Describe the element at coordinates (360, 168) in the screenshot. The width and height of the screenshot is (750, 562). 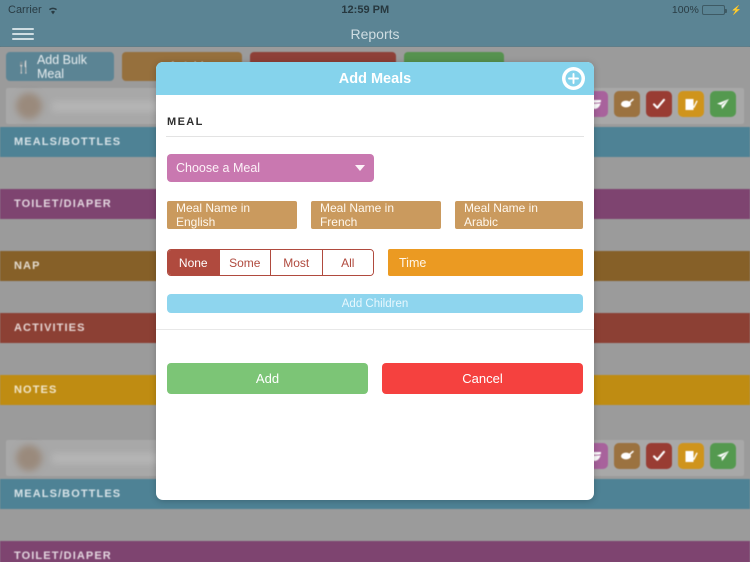
I see `chevron-down-icon` at that location.